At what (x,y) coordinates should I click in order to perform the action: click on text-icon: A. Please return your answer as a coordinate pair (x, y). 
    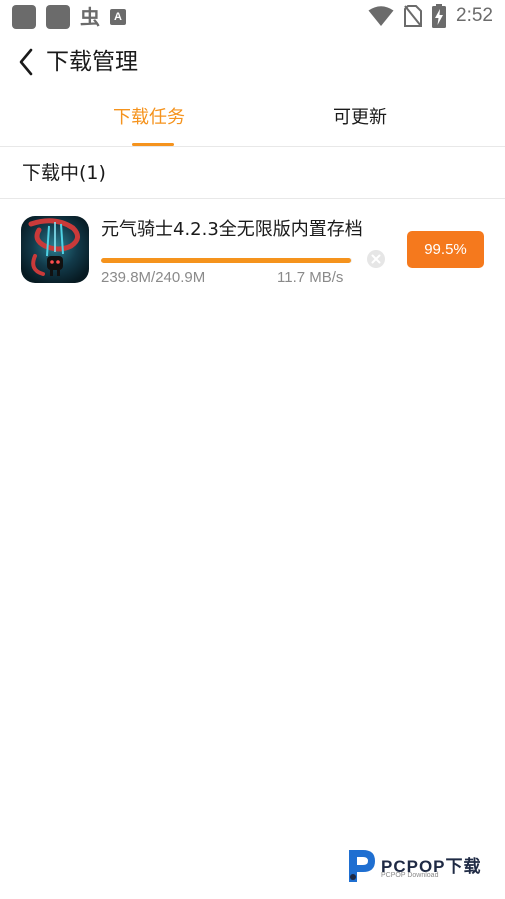
    Looking at the image, I should click on (118, 17).